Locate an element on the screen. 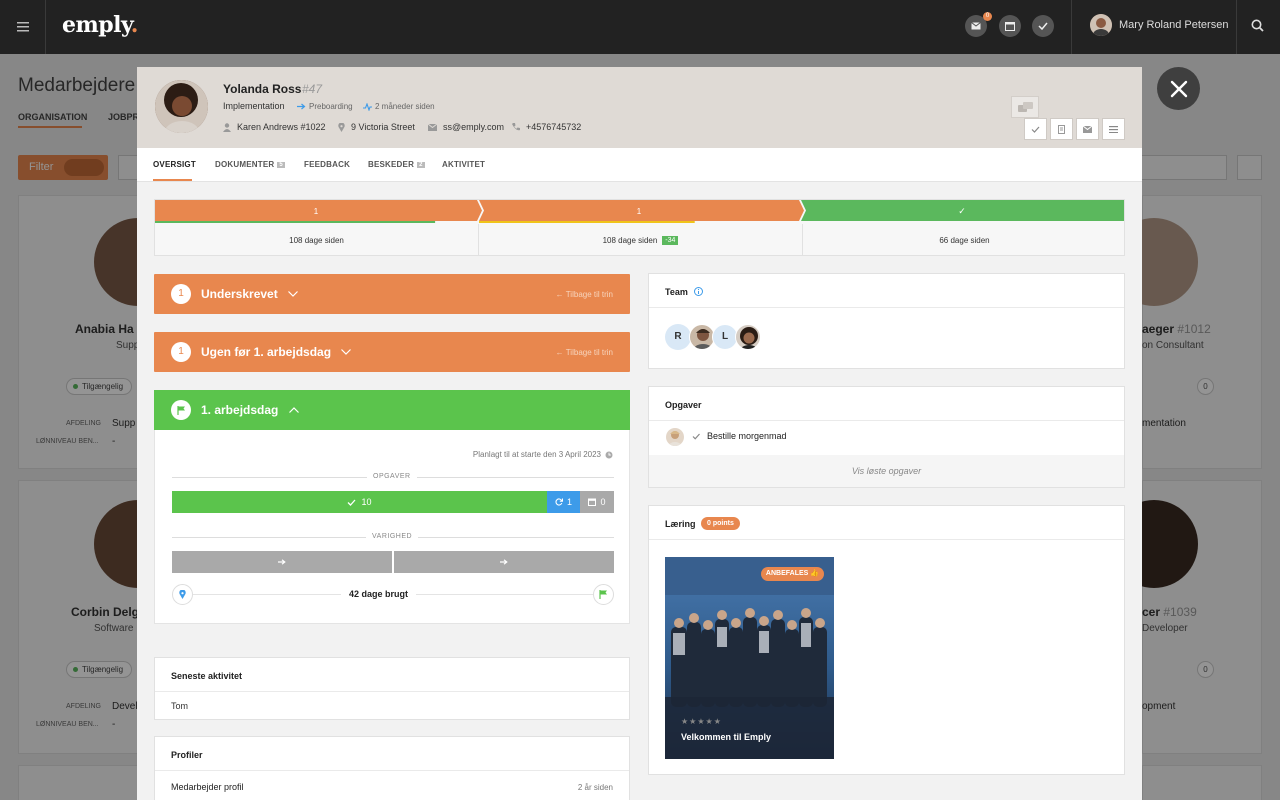 Image resolution: width=1280 pixels, height=800 pixels. notification-badge: 0 is located at coordinates (987, 16).